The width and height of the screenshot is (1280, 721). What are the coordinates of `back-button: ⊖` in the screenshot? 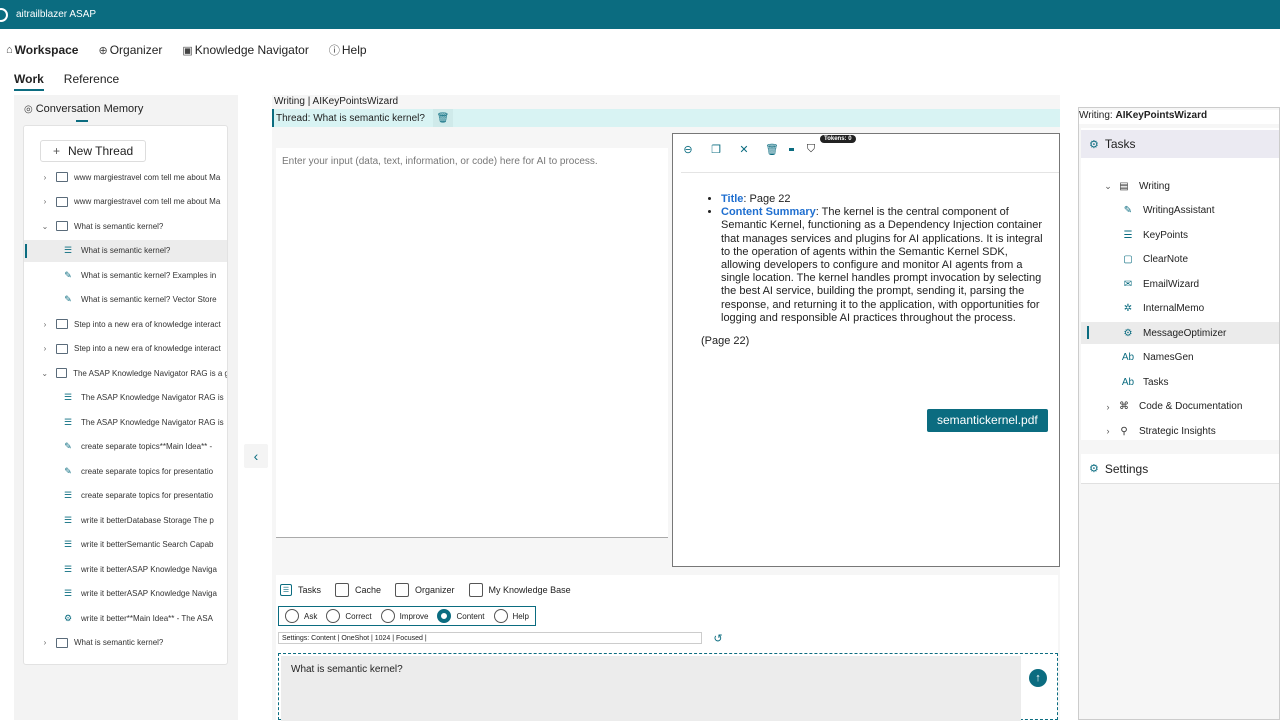 It's located at (688, 149).